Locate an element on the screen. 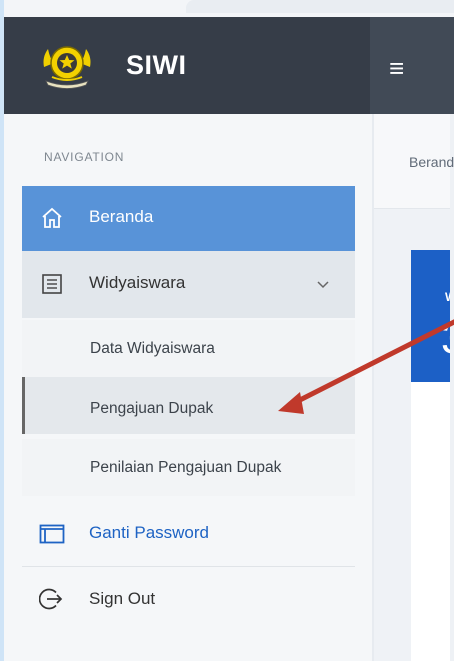  submenu-item-pengajuan-dupak: Pengajuan Dupak is located at coordinates (188, 405).